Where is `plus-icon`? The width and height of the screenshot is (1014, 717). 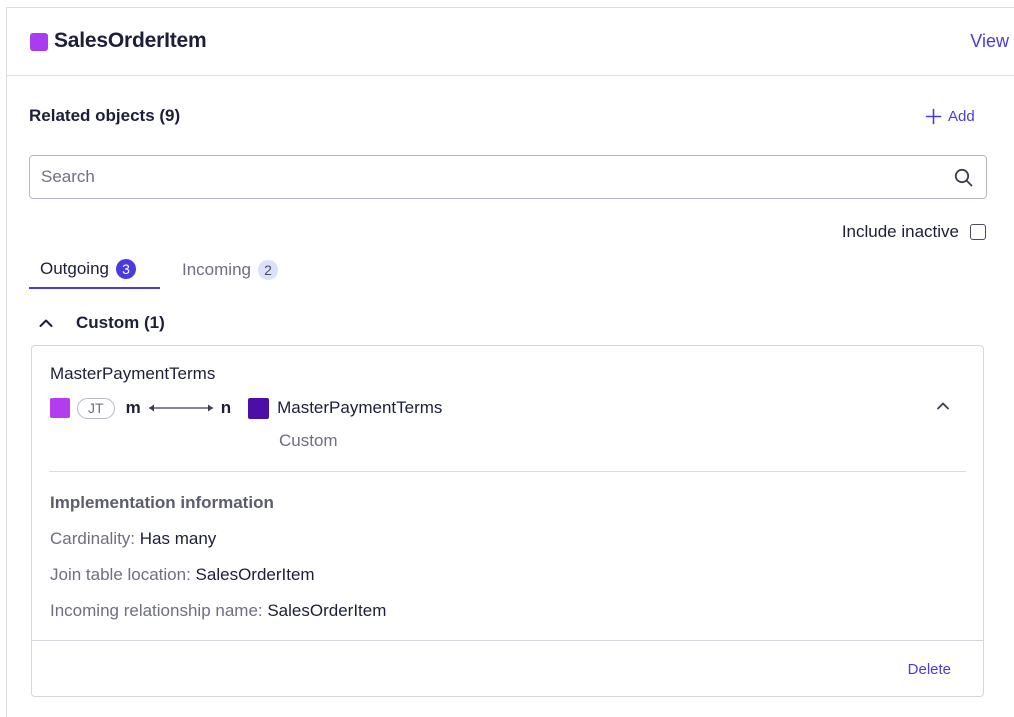
plus-icon is located at coordinates (933, 116).